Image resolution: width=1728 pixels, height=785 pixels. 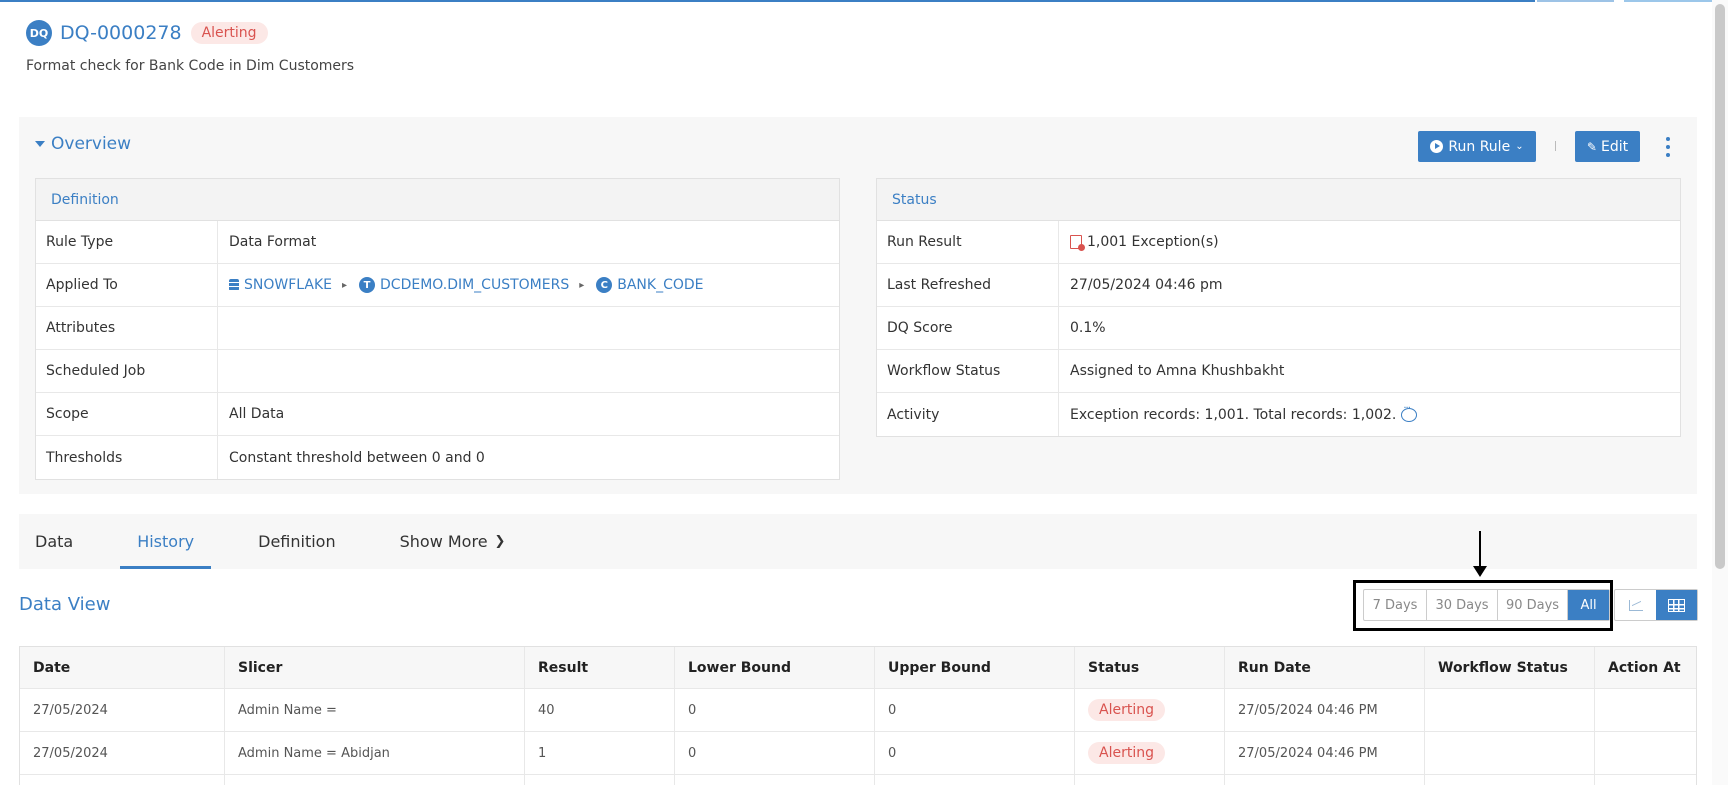 What do you see at coordinates (127, 285) in the screenshot?
I see `applied-to-label: Applied To` at bounding box center [127, 285].